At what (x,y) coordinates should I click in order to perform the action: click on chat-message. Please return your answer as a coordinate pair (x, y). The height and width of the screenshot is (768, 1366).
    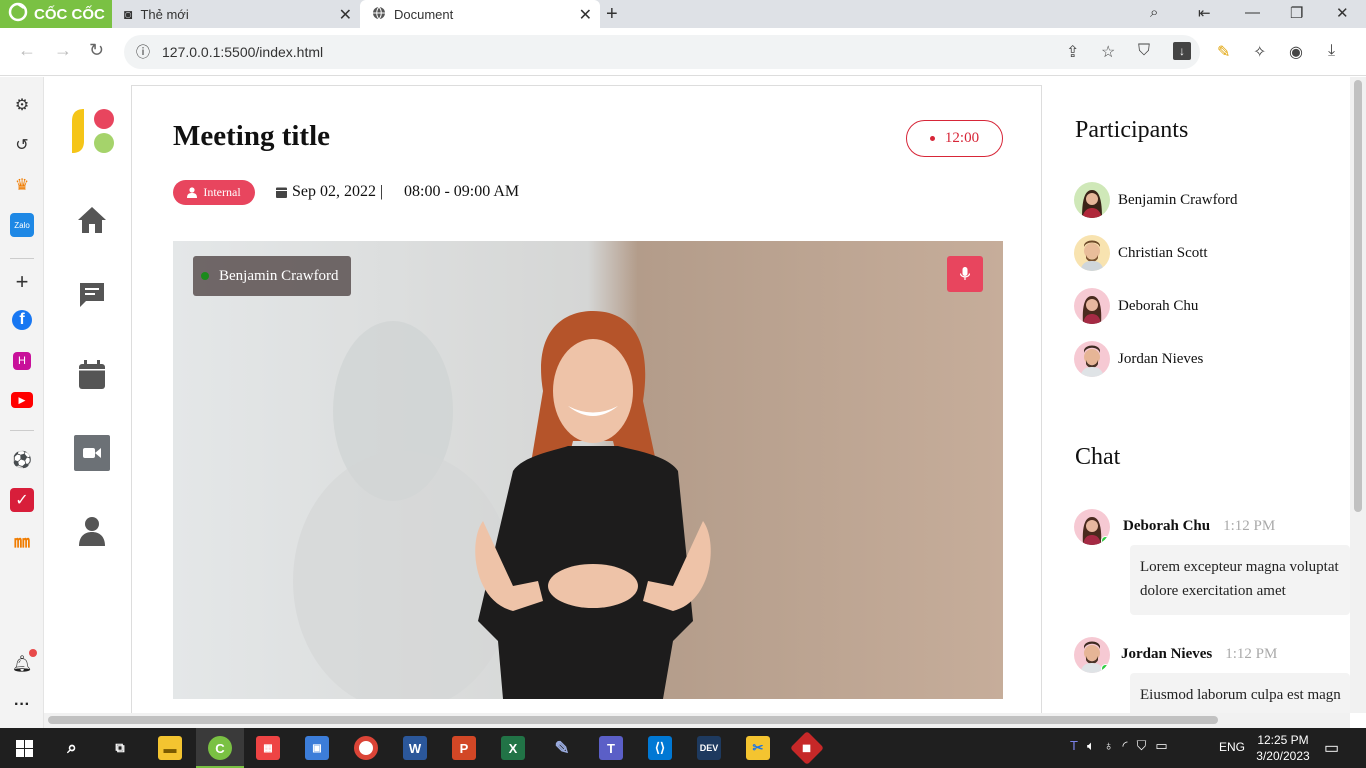
    Looking at the image, I should click on (1092, 655).